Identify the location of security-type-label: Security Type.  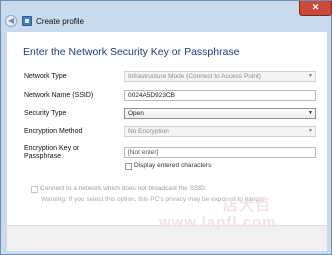
(45, 113).